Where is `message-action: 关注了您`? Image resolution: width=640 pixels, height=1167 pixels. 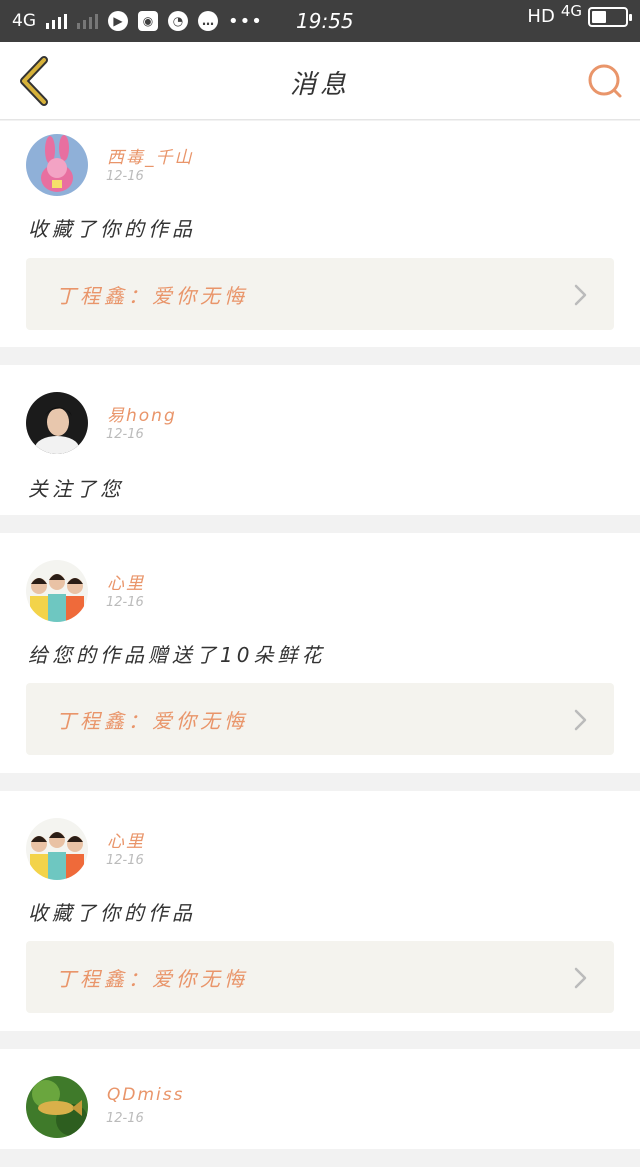
message-action: 关注了您 is located at coordinates (76, 489).